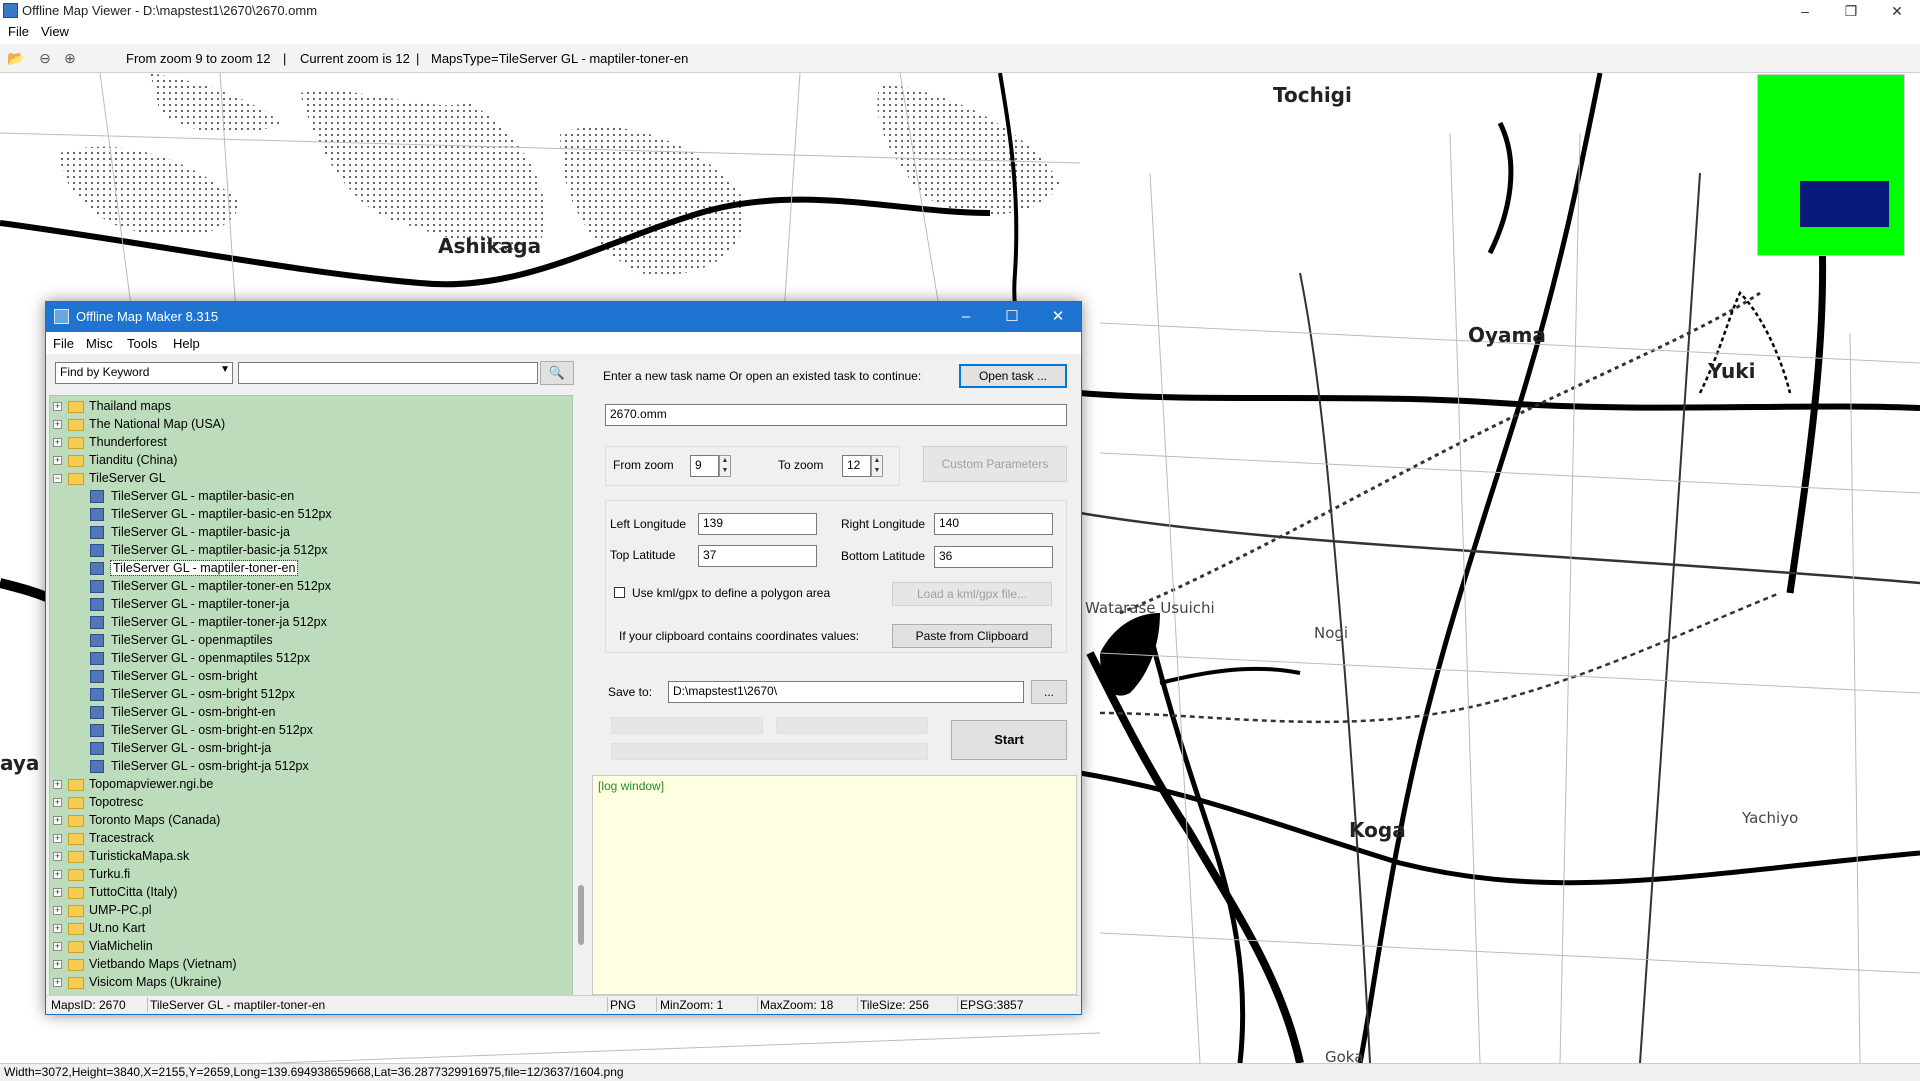 This screenshot has height=1081, width=1920. Describe the element at coordinates (1058, 317) in the screenshot. I see `dialog-close-icon: ✕` at that location.